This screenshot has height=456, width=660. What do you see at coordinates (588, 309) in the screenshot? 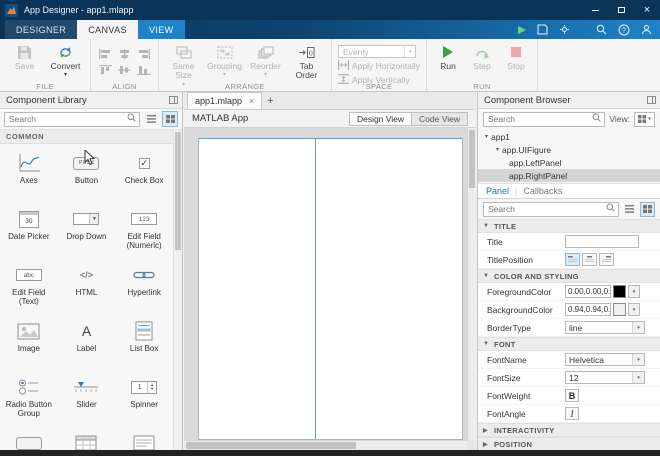
I see `background-value: 0.94,0.94,0.94` at bounding box center [588, 309].